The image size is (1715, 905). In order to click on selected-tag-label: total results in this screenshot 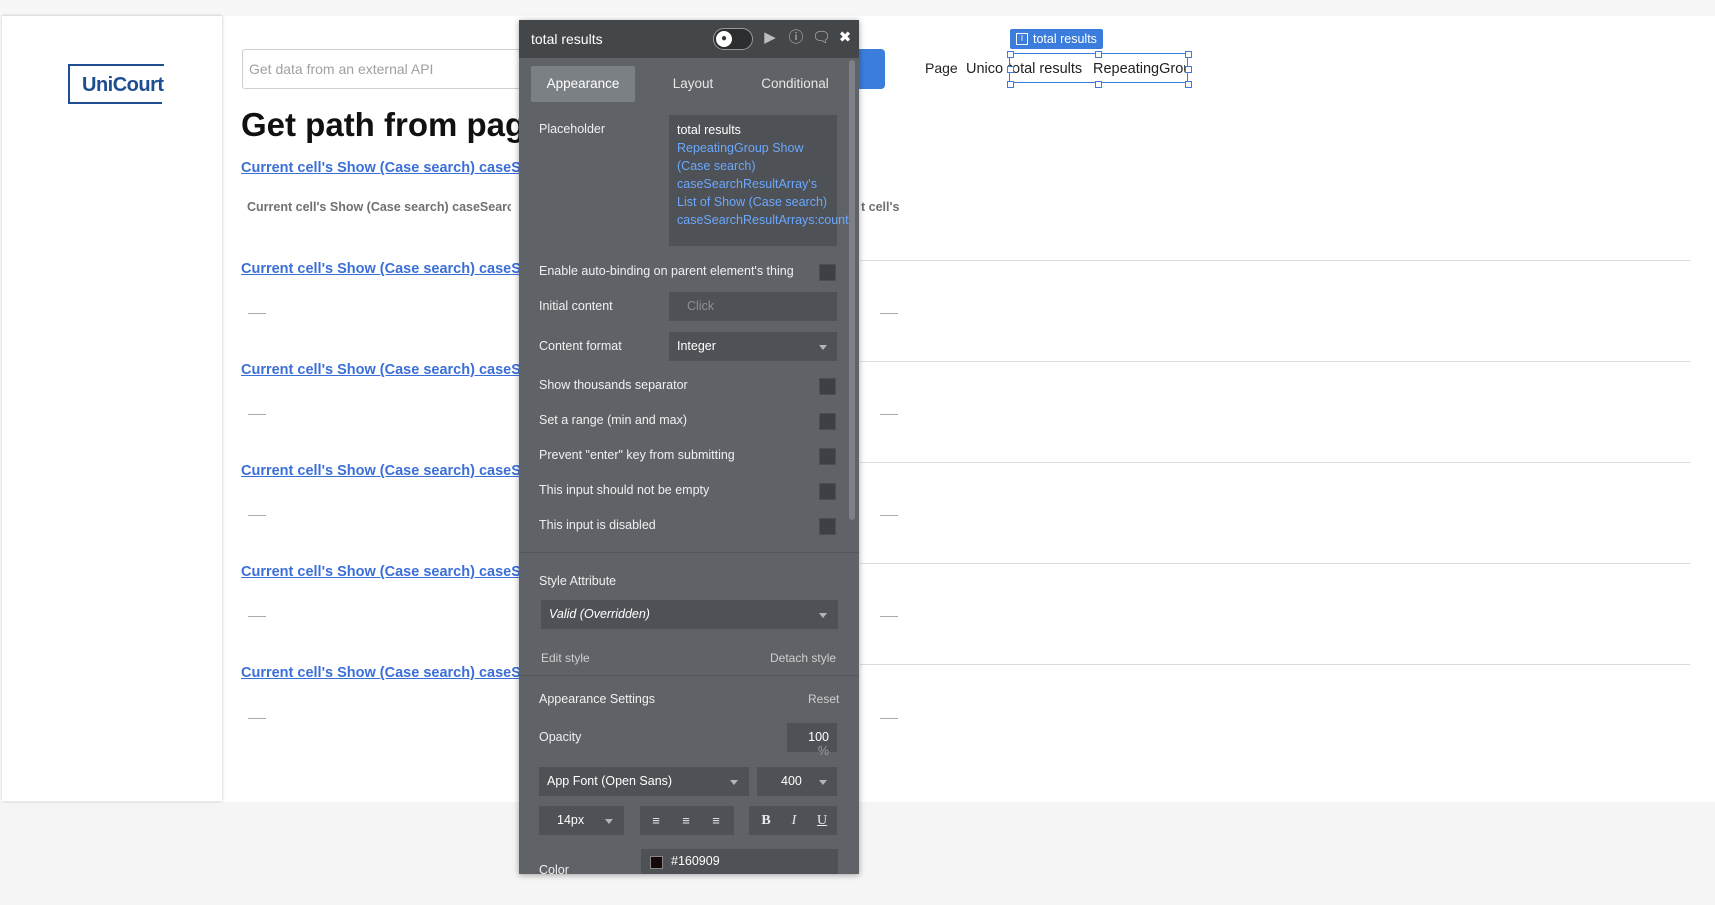, I will do `click(1065, 39)`.